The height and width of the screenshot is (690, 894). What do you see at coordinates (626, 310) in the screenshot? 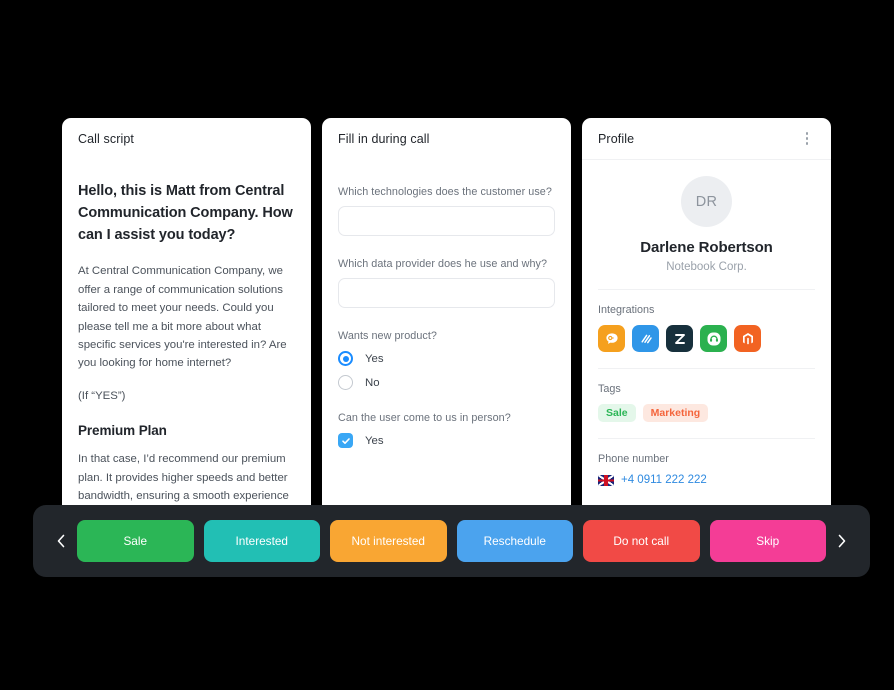
I see `integrations-label: Integrations` at bounding box center [626, 310].